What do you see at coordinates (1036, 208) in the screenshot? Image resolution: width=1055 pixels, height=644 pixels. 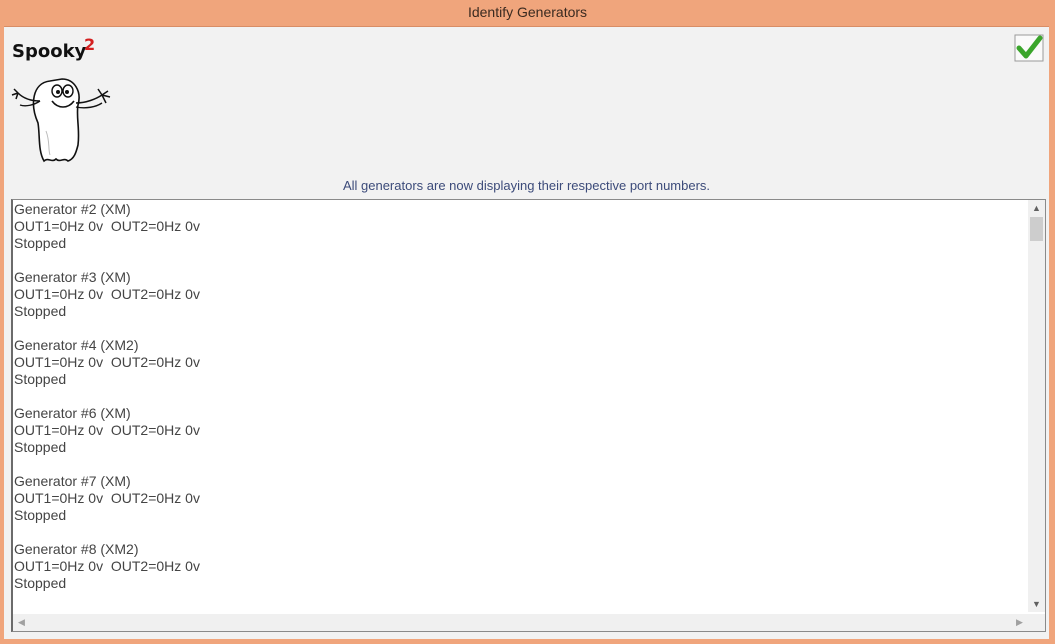 I see `scroll-up-icon: ▲` at bounding box center [1036, 208].